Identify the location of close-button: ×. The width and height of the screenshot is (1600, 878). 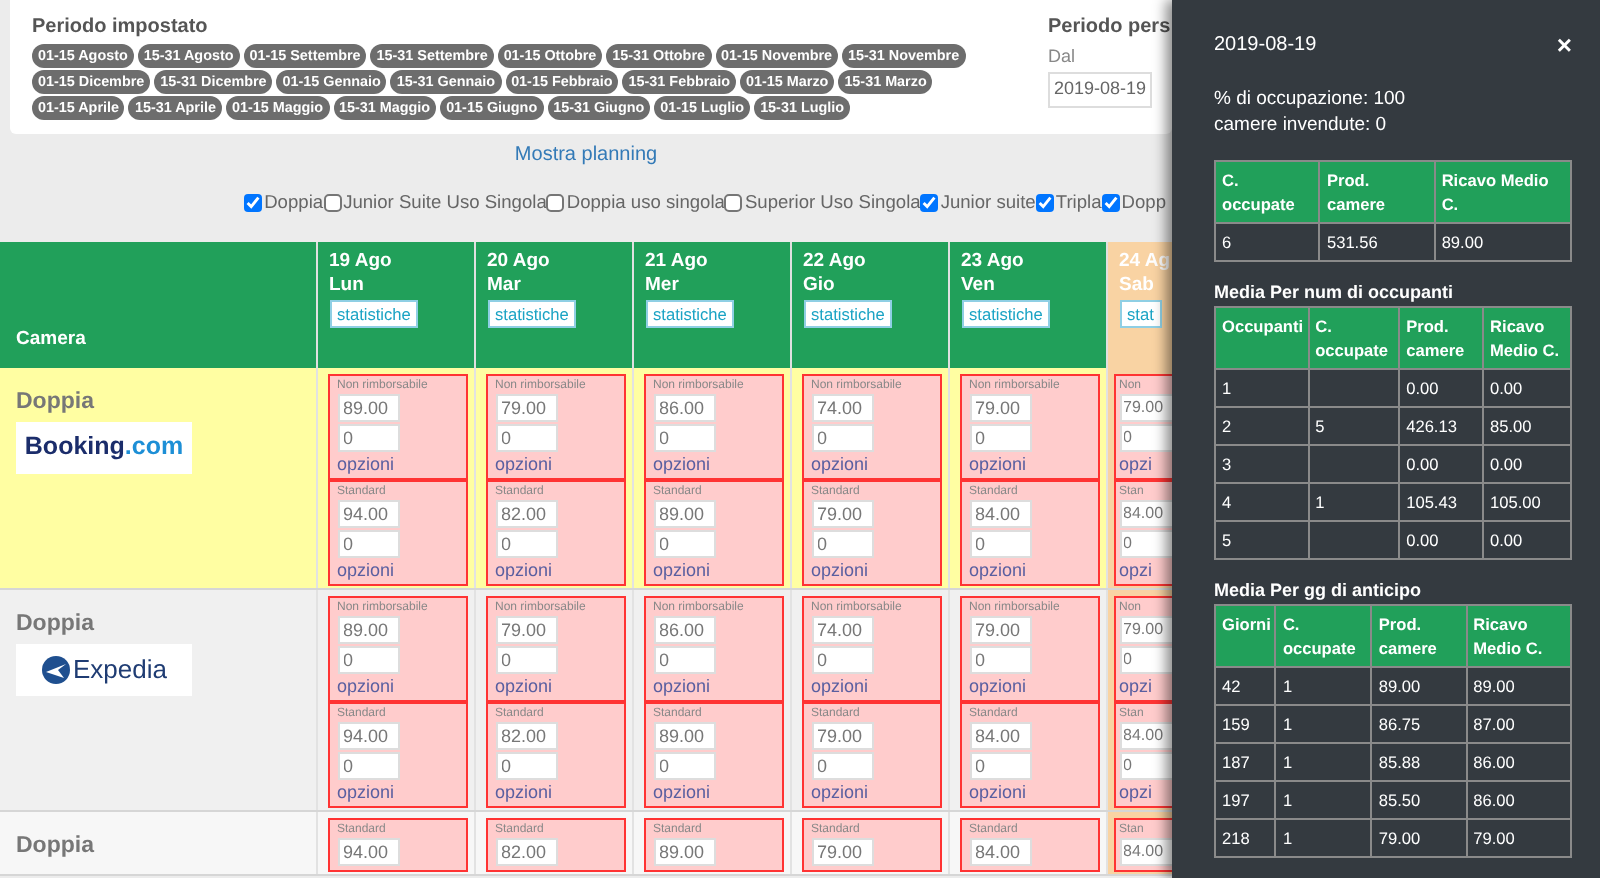
(1564, 46).